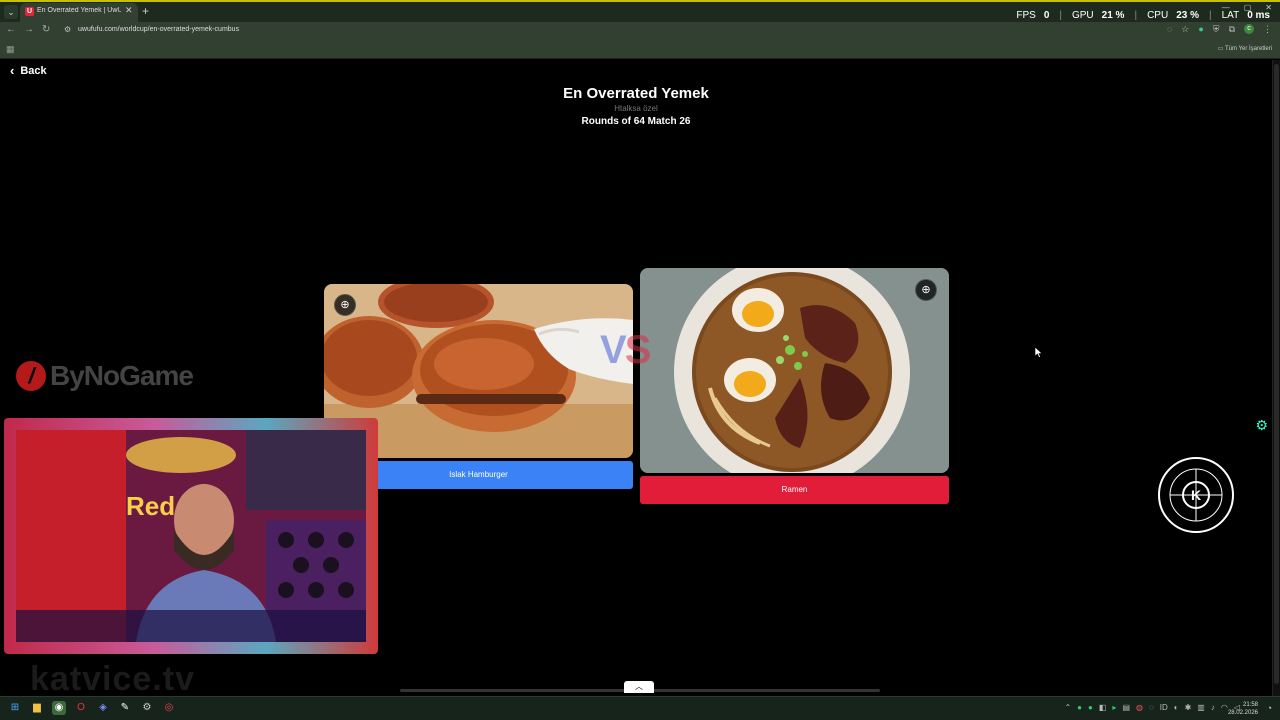 The width and height of the screenshot is (1280, 720). What do you see at coordinates (1098, 15) in the screenshot?
I see `gpu-stat: GPU 21 %` at bounding box center [1098, 15].